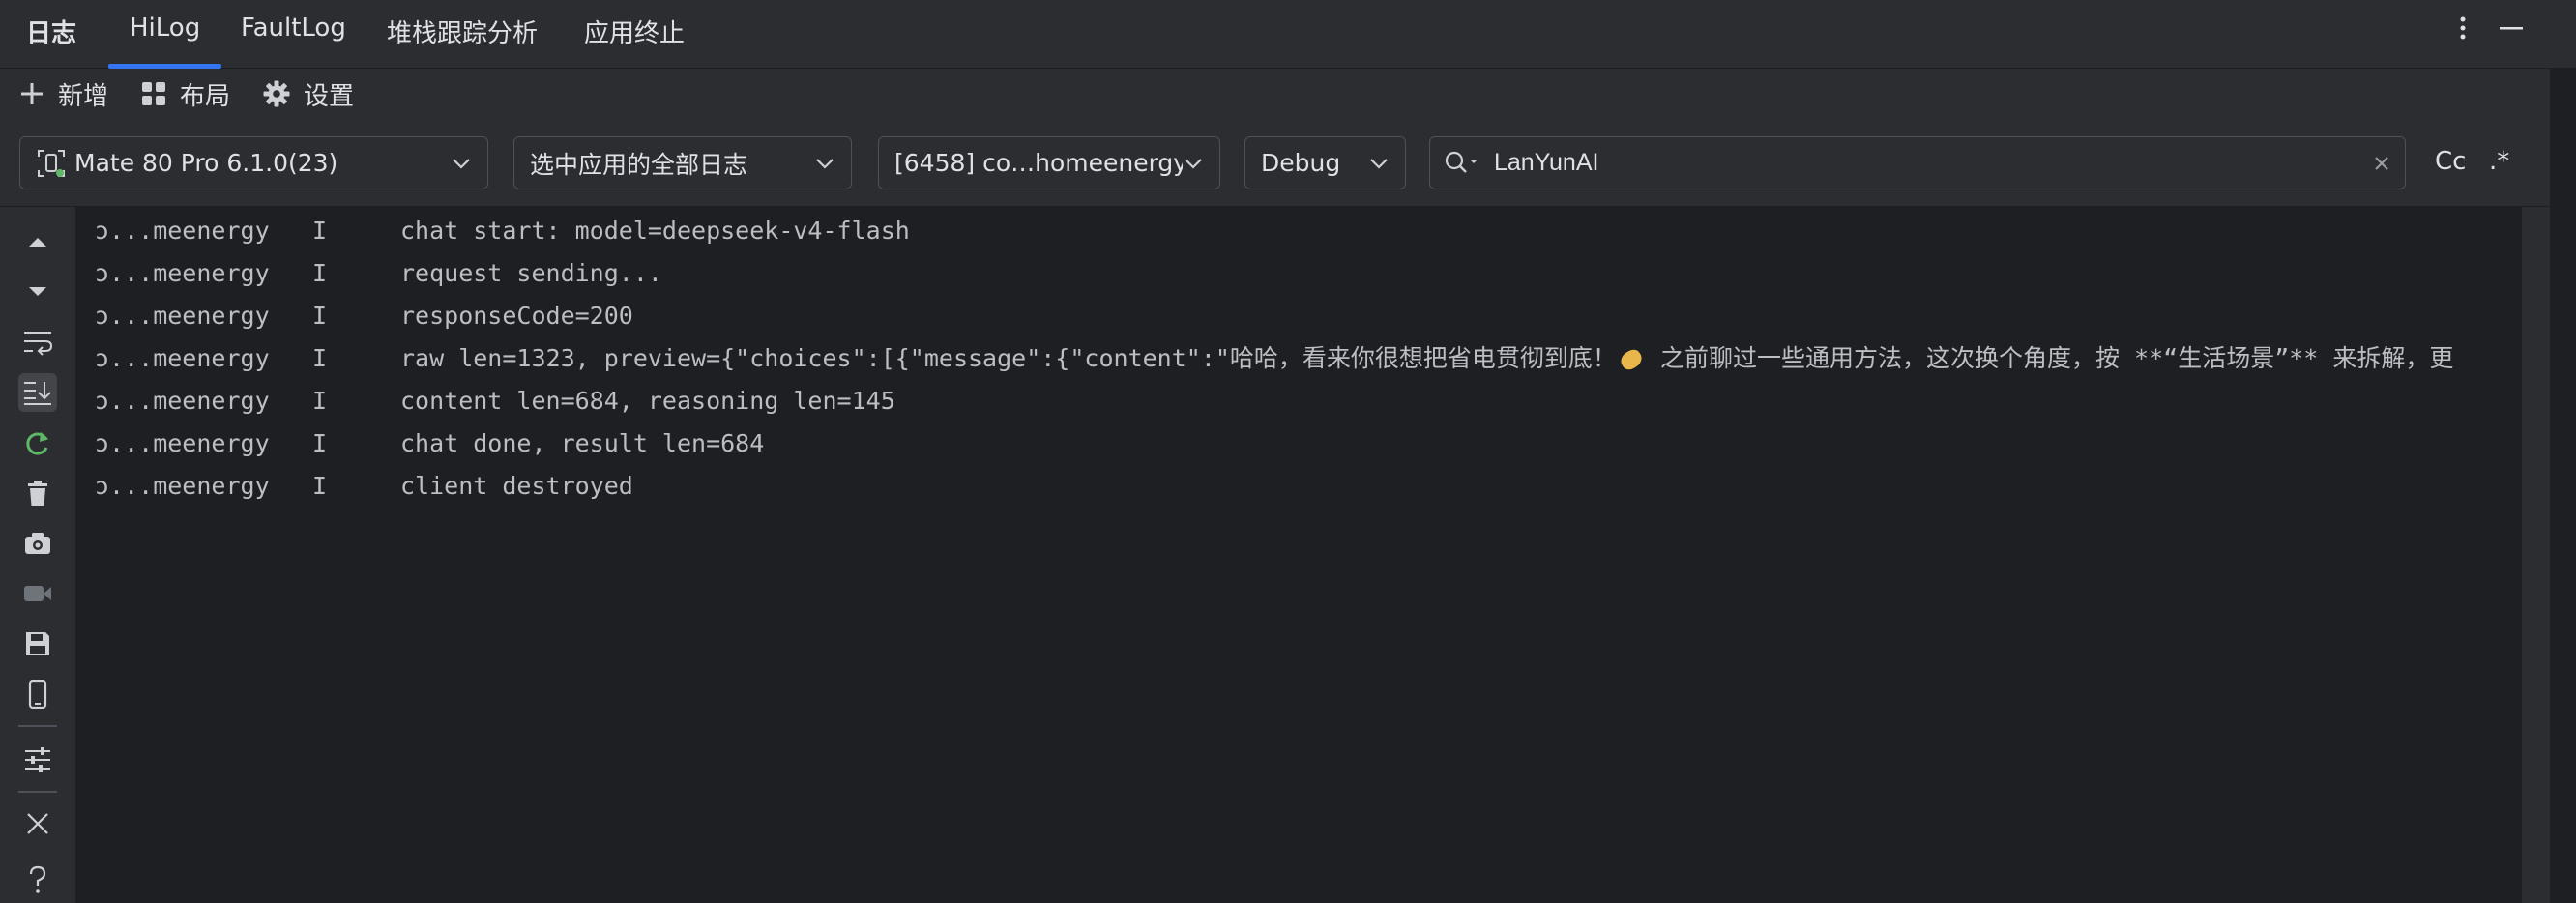 The image size is (2576, 903). Describe the element at coordinates (2049, 358) in the screenshot. I see `log-message-tail: 之前聊过一些通用方法，这次换个角度，按 **“生活场景”** 来拆解，更` at that location.